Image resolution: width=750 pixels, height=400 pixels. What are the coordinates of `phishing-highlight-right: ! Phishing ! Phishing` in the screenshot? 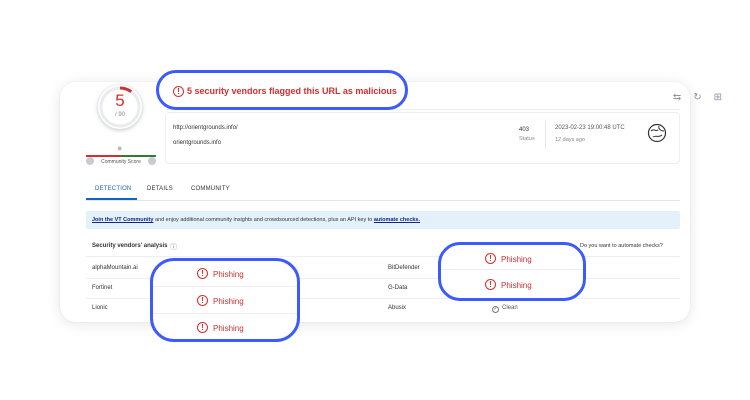 It's located at (512, 271).